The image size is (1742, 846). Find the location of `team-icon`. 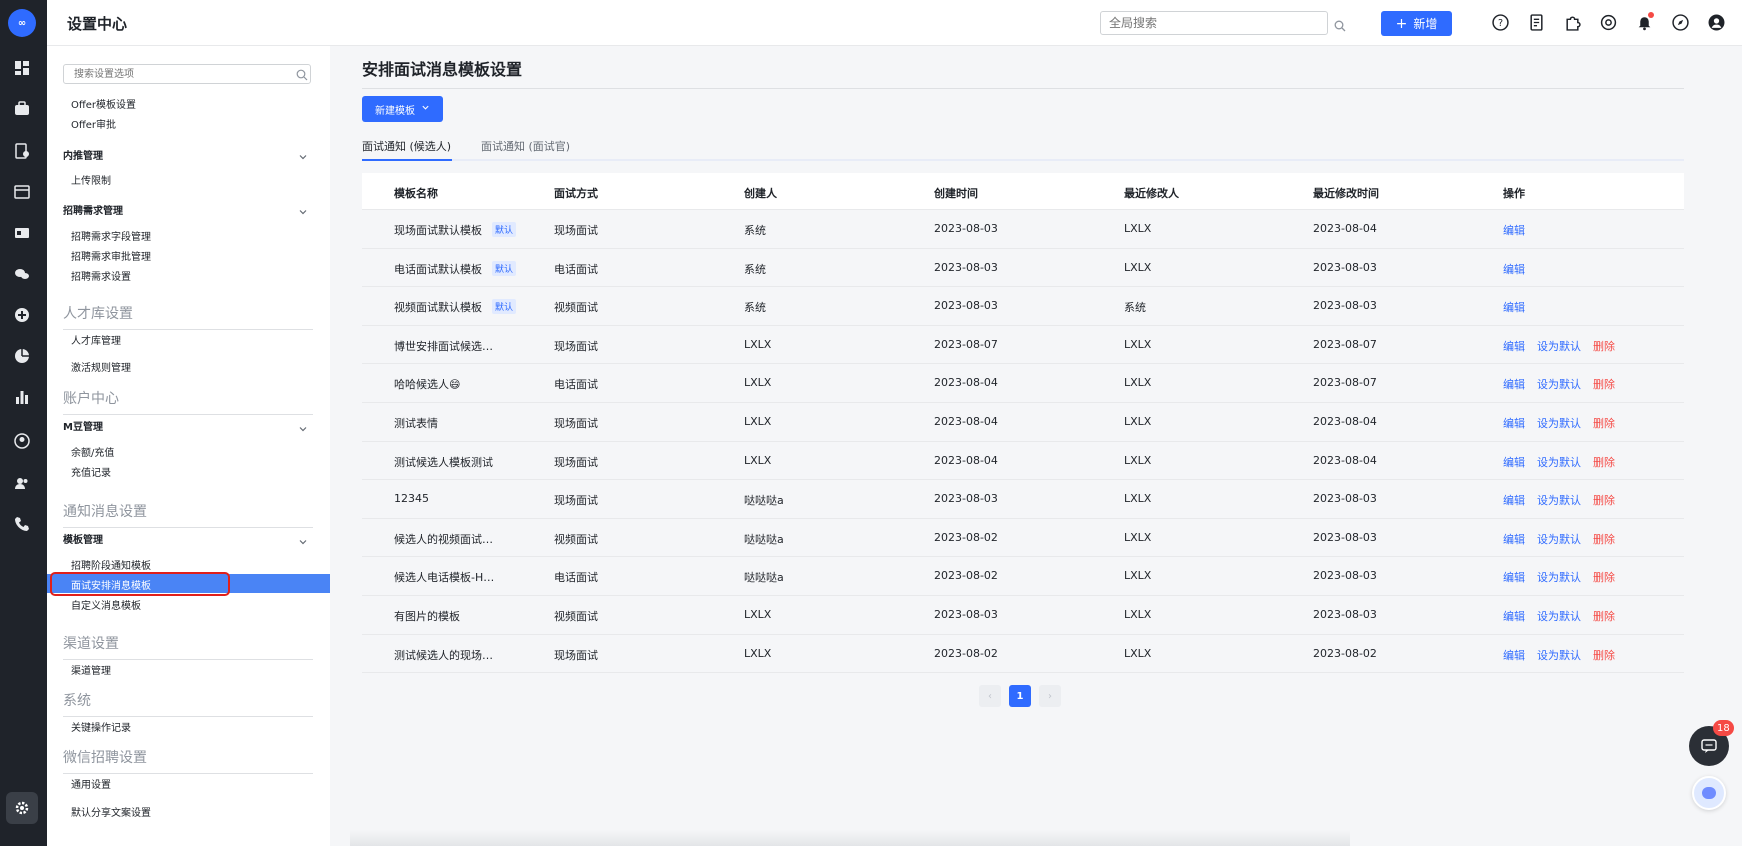

team-icon is located at coordinates (22, 483).